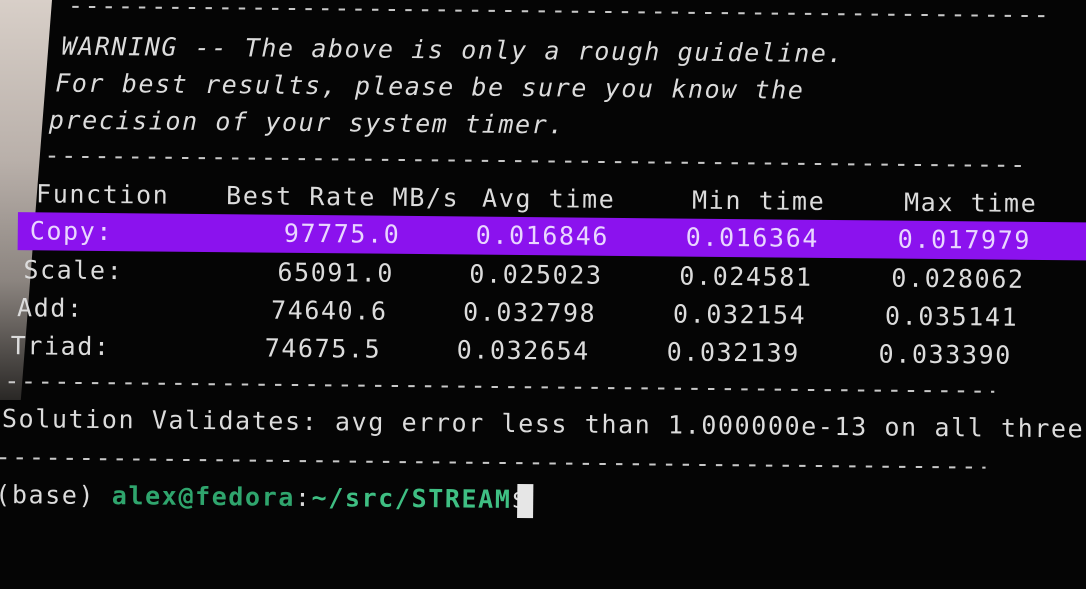 This screenshot has height=589, width=1086. I want to click on current-path: ~/src/STREAM, so click(411, 498).